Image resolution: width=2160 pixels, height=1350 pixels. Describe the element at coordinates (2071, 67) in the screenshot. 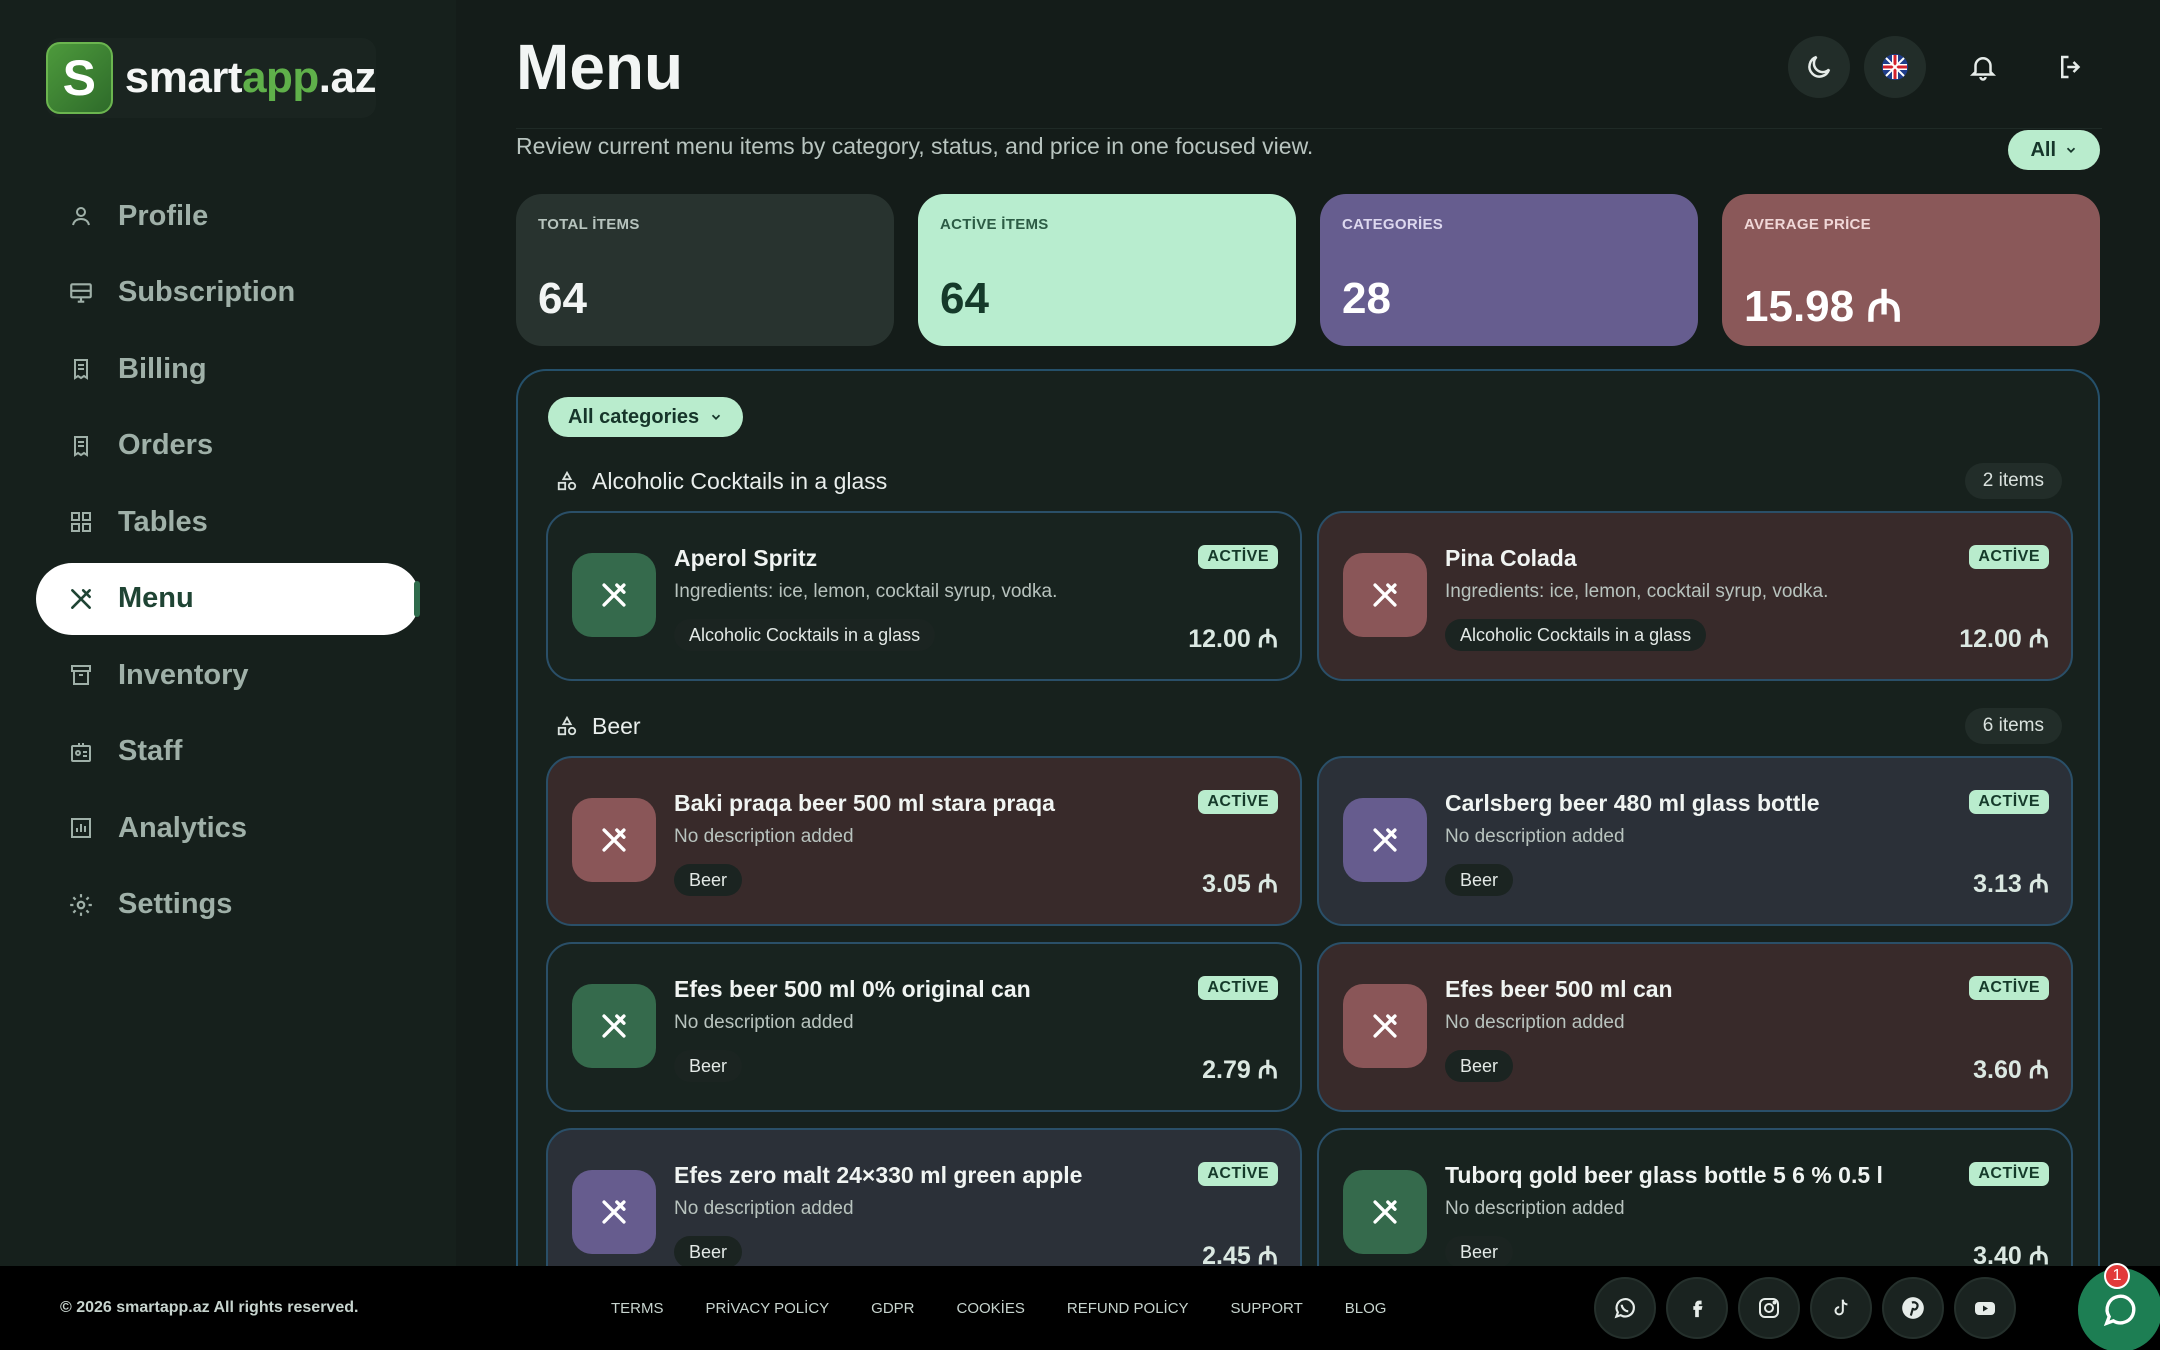

I see `logout-button` at that location.